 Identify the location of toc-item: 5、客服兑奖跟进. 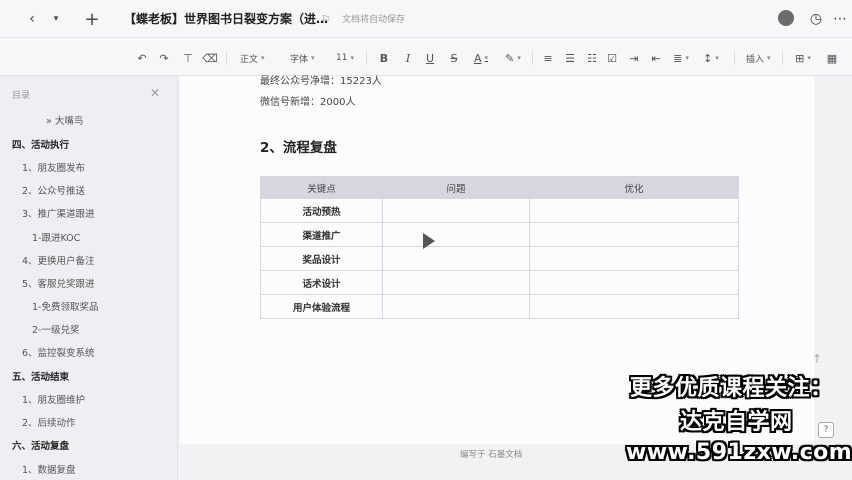
(58, 283).